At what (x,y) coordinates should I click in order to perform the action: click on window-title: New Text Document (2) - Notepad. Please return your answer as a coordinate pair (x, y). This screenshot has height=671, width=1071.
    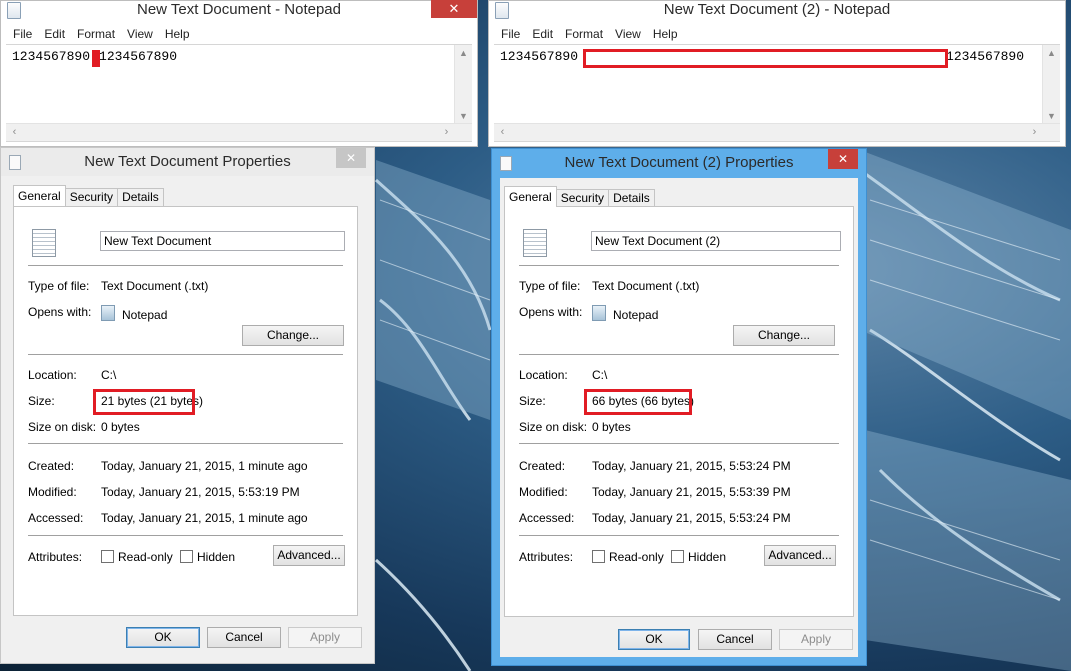
    Looking at the image, I should click on (777, 9).